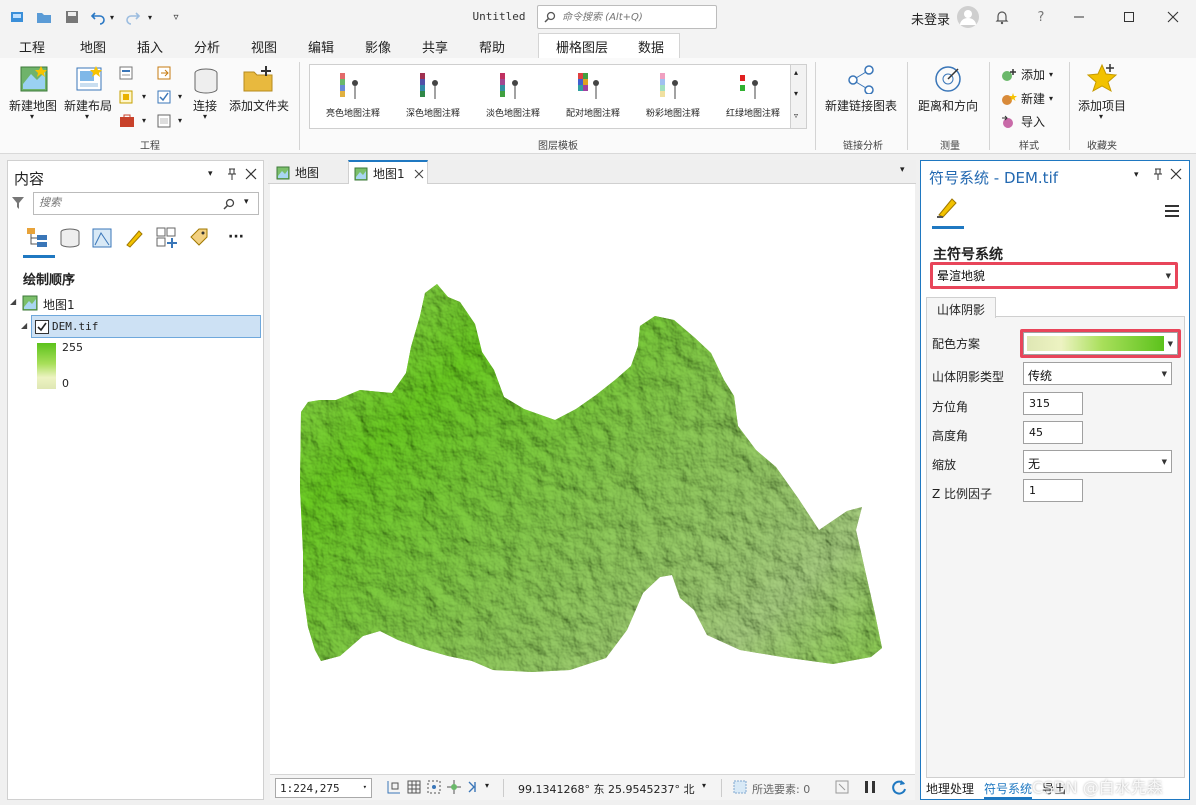 Image resolution: width=1196 pixels, height=805 pixels. Describe the element at coordinates (388, 172) in the screenshot. I see `map-tab-map1: 地图1` at that location.